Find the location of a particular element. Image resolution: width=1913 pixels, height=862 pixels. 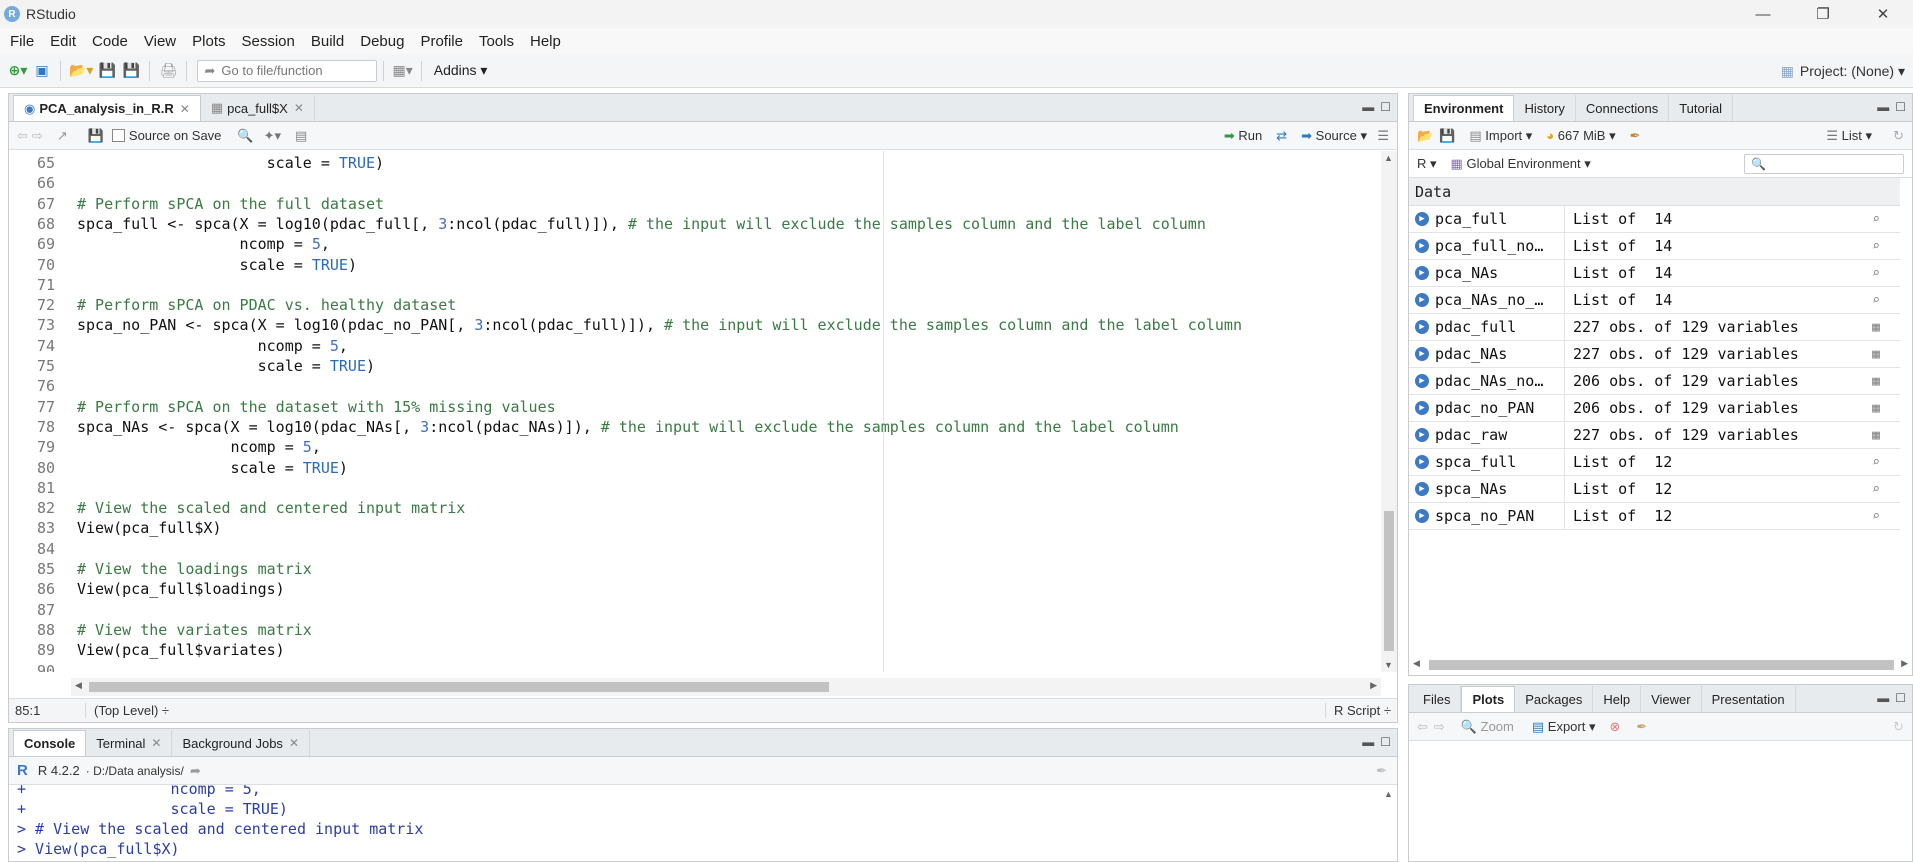

pane-layout-icon: ▦▾ is located at coordinates (402, 71).